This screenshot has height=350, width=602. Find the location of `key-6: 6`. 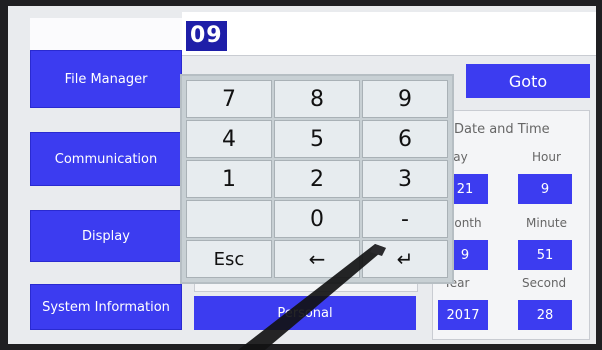

key-6: 6 is located at coordinates (405, 139).